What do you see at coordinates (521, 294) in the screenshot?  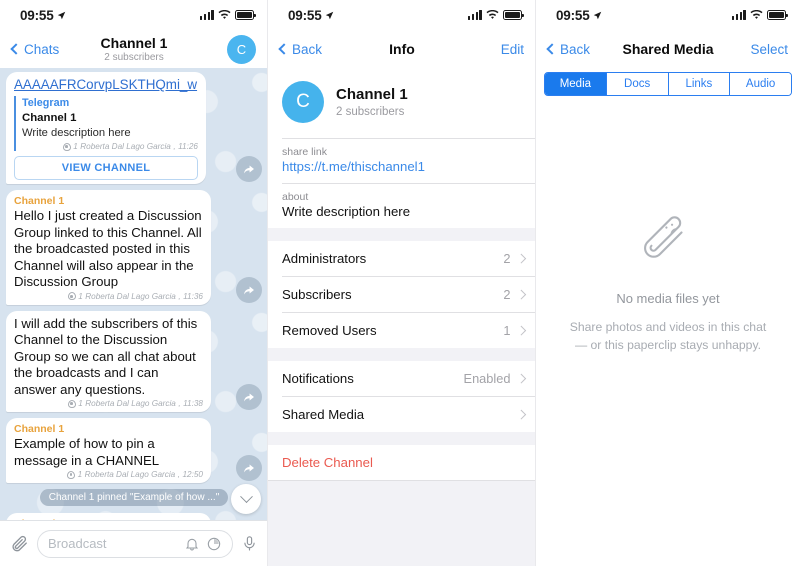 I see `chevron-right-icon` at bounding box center [521, 294].